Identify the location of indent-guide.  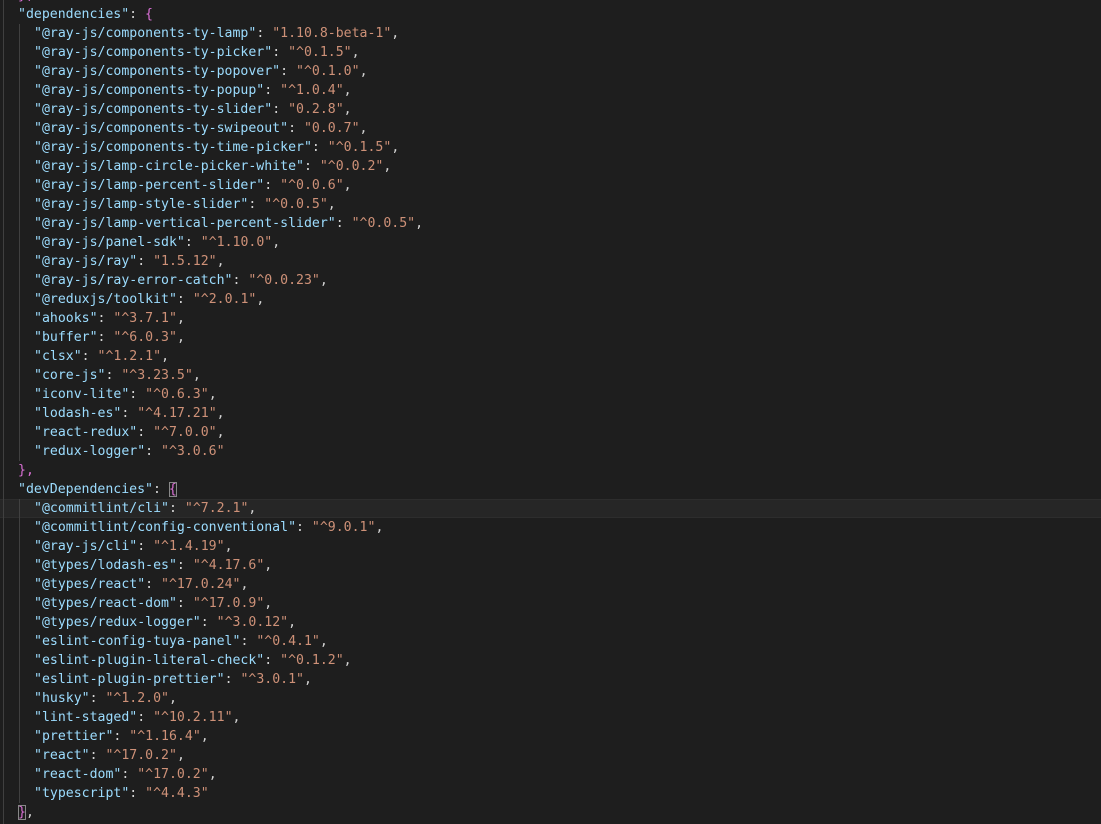
(19, 242).